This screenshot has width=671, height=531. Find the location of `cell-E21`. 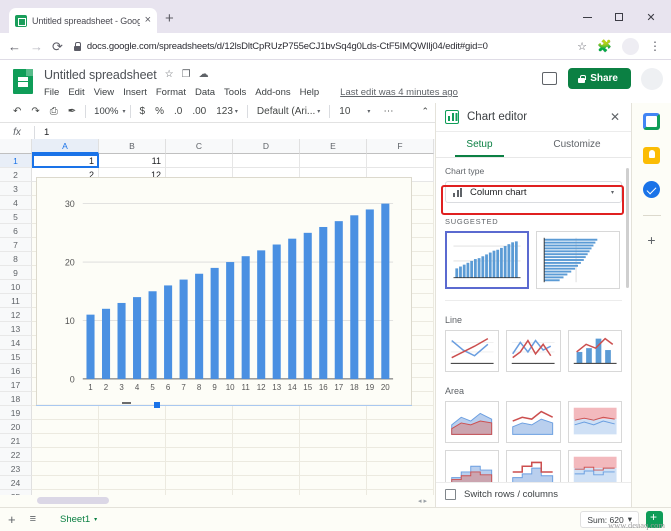

cell-E21 is located at coordinates (333, 441).